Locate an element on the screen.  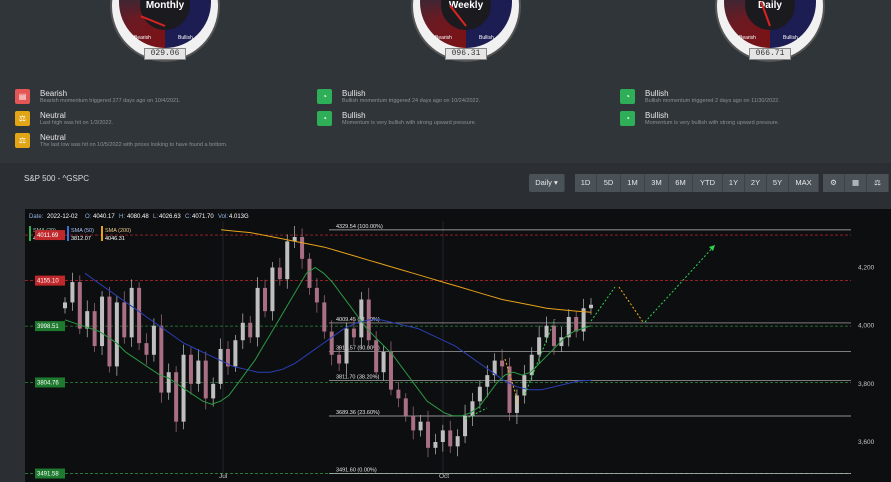
price-tag-text: 4155.10 is located at coordinates (48, 282).